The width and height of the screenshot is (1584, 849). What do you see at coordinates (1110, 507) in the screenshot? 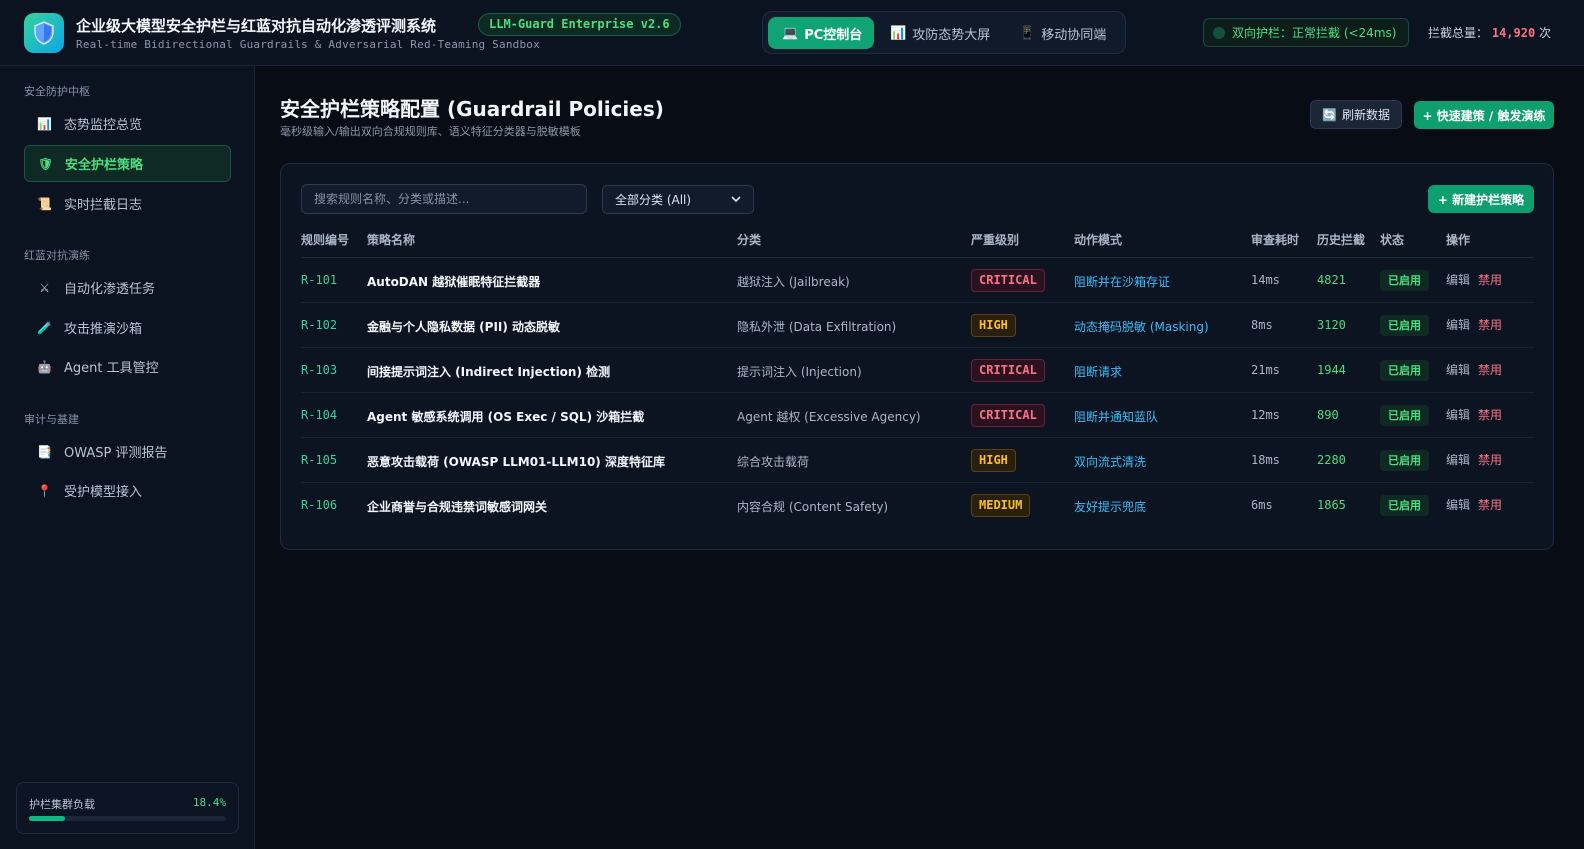
I see `action-mode: 友好提示兜底` at bounding box center [1110, 507].